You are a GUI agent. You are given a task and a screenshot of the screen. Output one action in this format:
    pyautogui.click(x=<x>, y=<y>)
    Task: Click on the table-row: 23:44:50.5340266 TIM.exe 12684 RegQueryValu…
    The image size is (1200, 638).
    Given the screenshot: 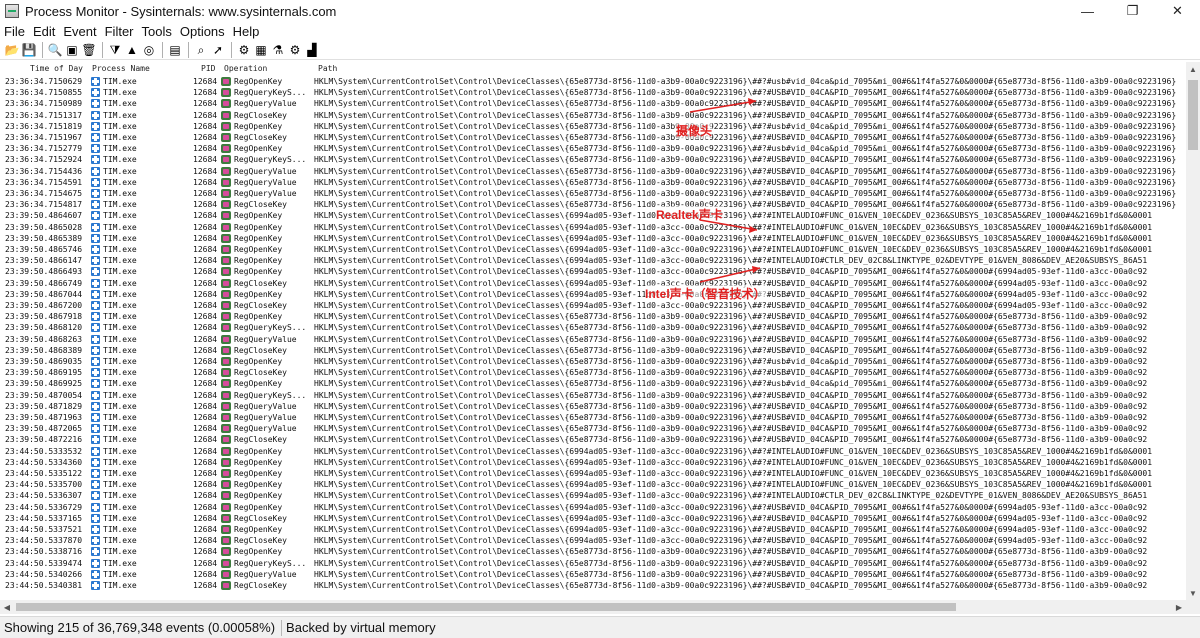 What is the action you would take?
    pyautogui.click(x=593, y=574)
    